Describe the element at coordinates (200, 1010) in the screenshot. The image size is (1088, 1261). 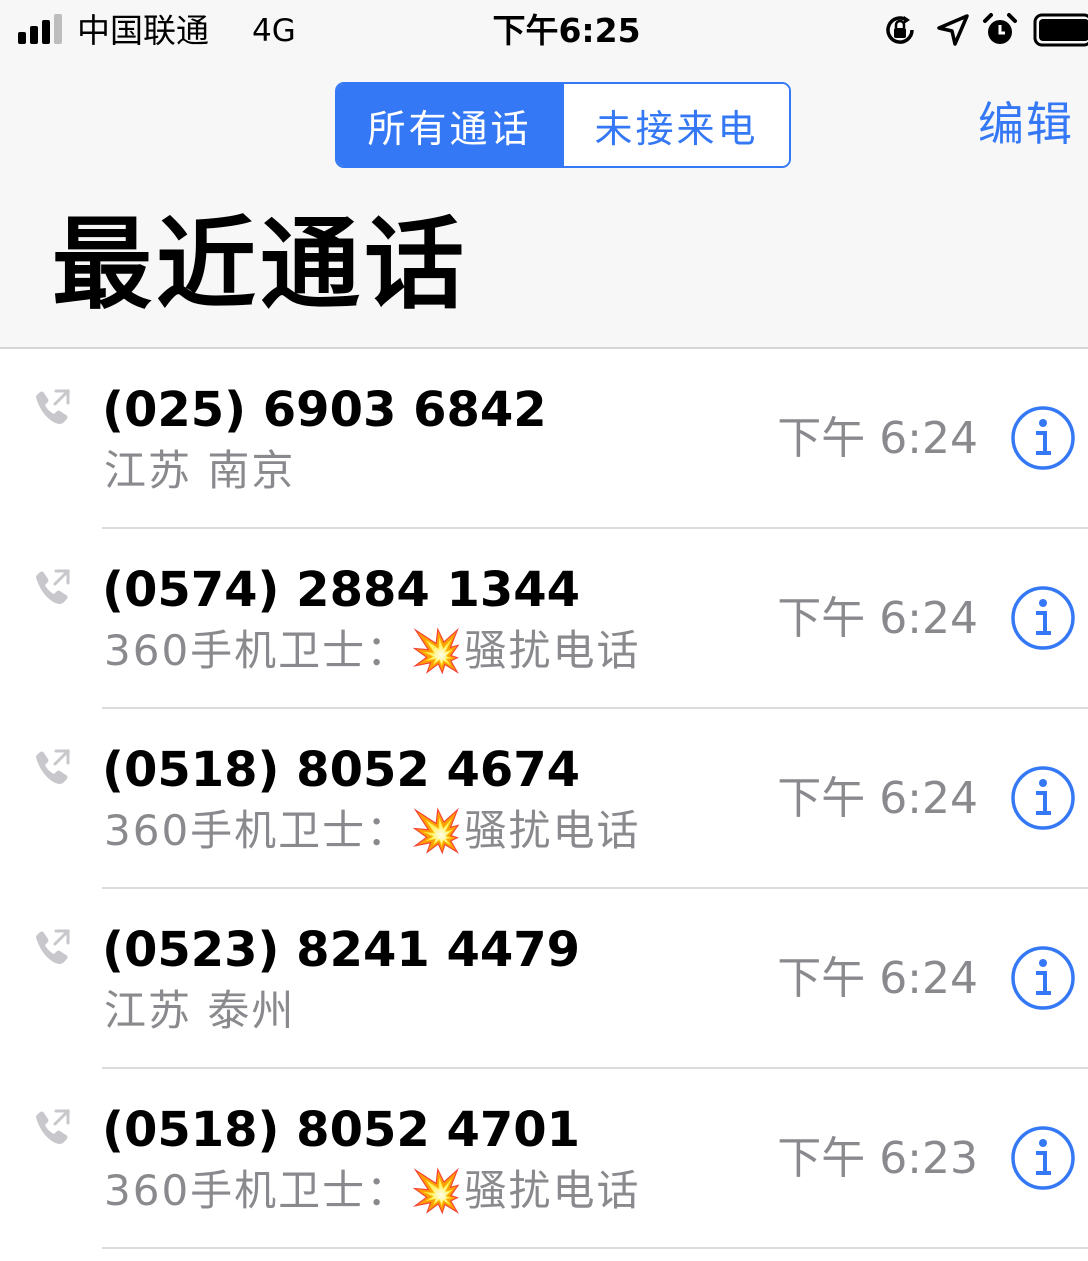
I see `call-location: 江苏 泰州` at that location.